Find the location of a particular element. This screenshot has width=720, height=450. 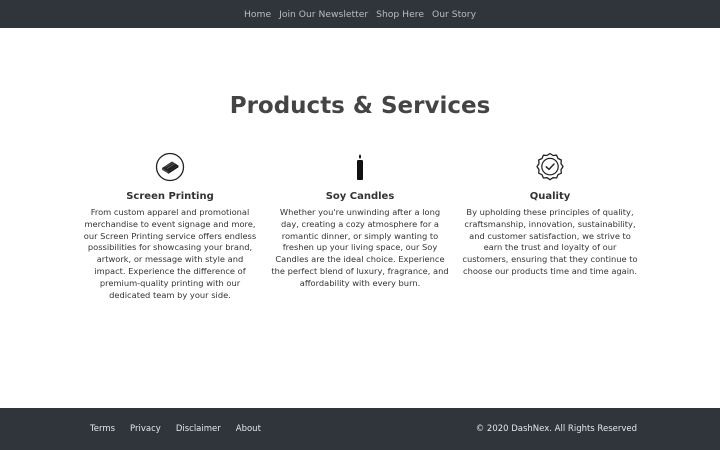

footer-about-link: About is located at coordinates (248, 429).